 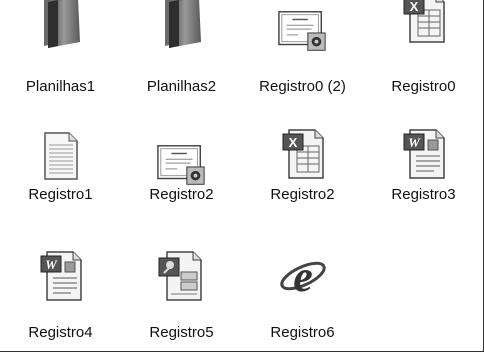 I want to click on certificate-icon, so click(x=303, y=32).